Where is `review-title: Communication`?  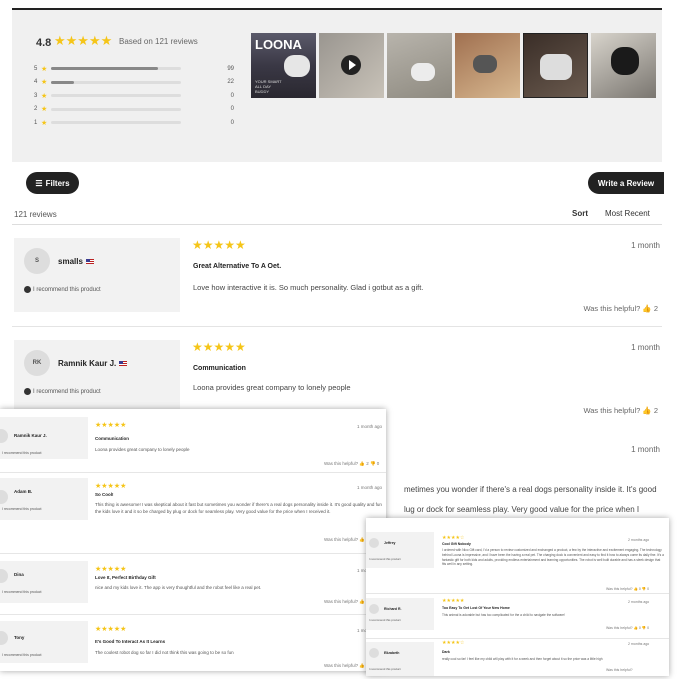
review-title: Communication is located at coordinates (112, 438).